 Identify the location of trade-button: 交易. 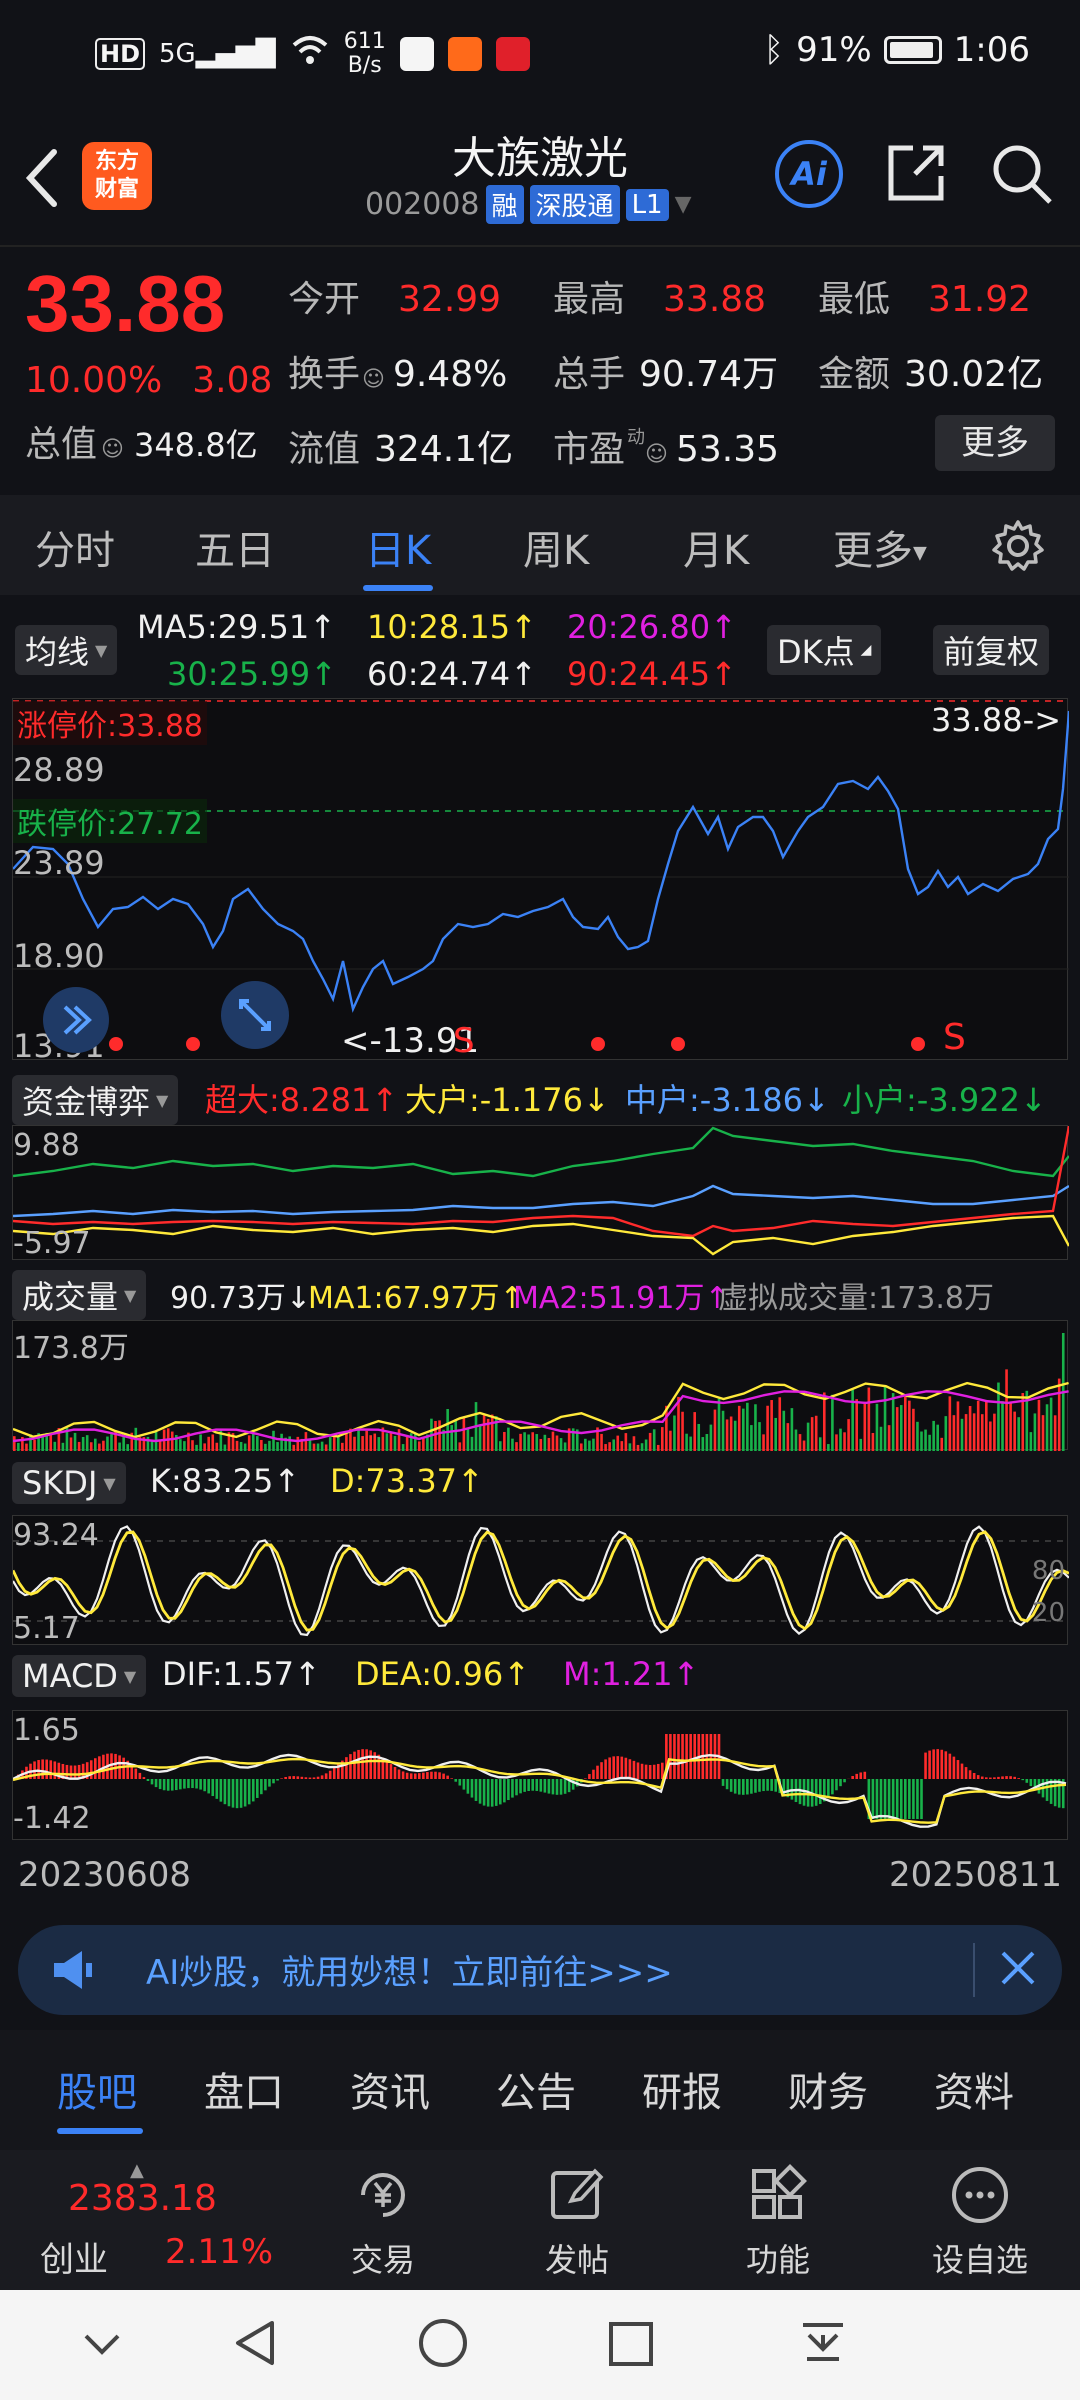
(383, 2222).